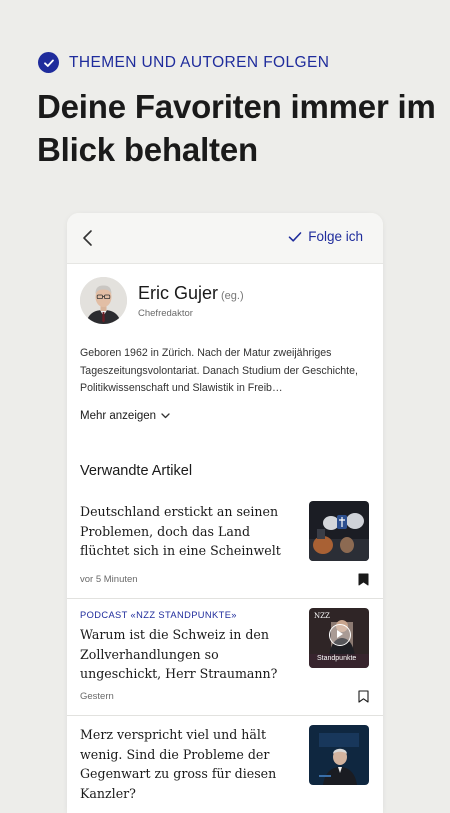  I want to click on author-name: Eric Gujer (eg.), so click(191, 293).